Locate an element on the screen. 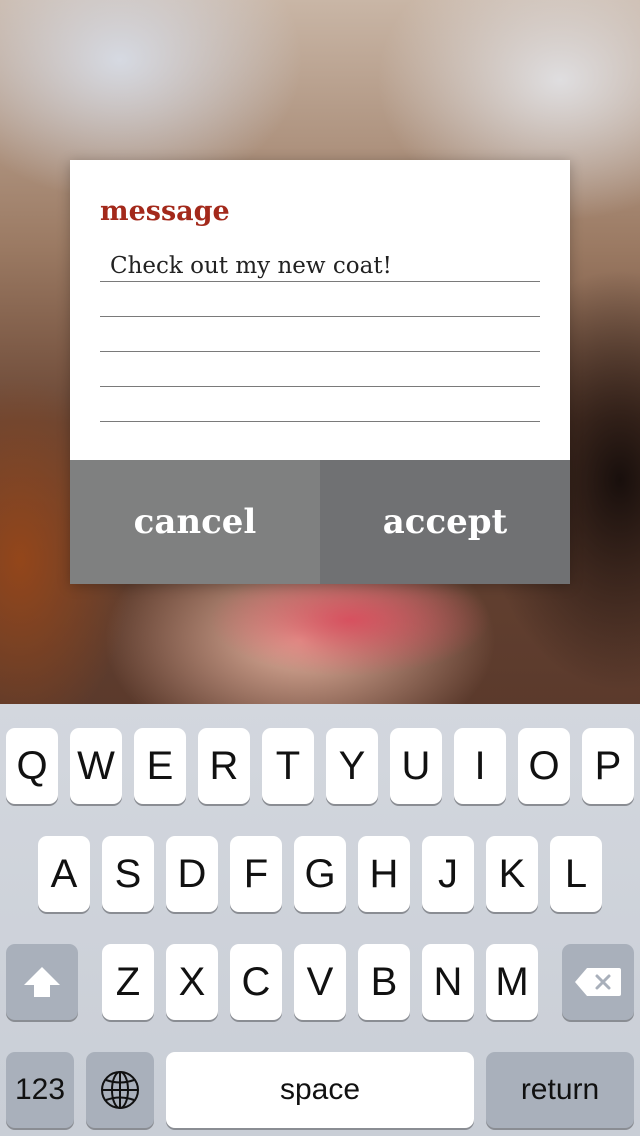  message-text-area: Check out my new coat! is located at coordinates (320, 335).